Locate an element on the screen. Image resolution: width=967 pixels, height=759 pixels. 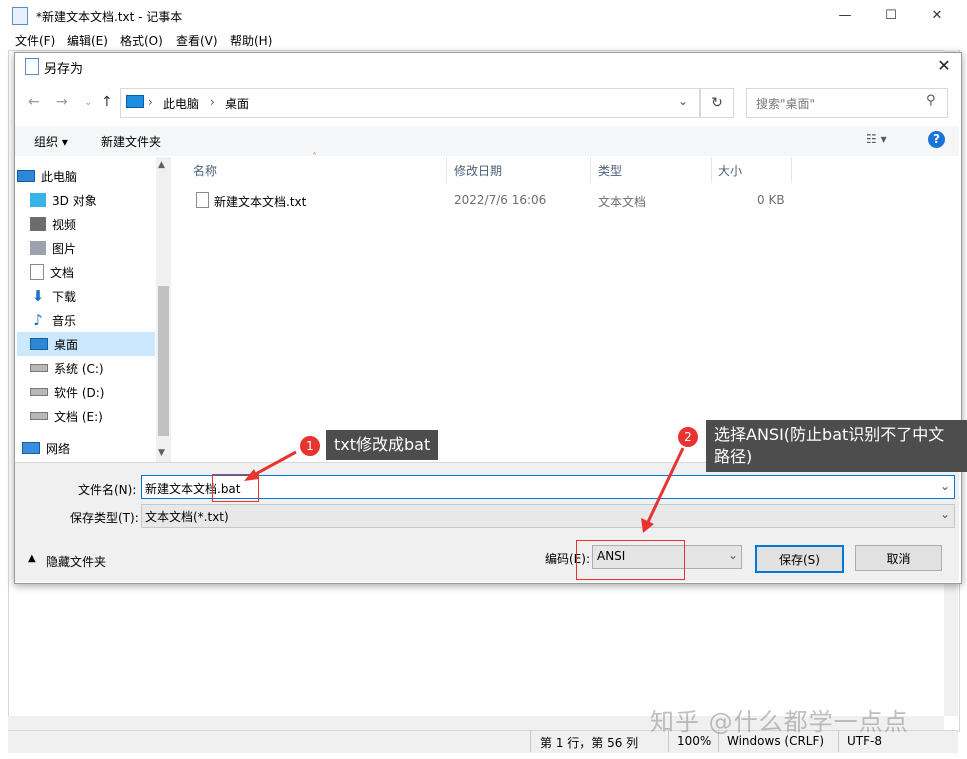
step2-callout: 选择ANSI(防止bat识别不了中文路径) is located at coordinates (836, 446).